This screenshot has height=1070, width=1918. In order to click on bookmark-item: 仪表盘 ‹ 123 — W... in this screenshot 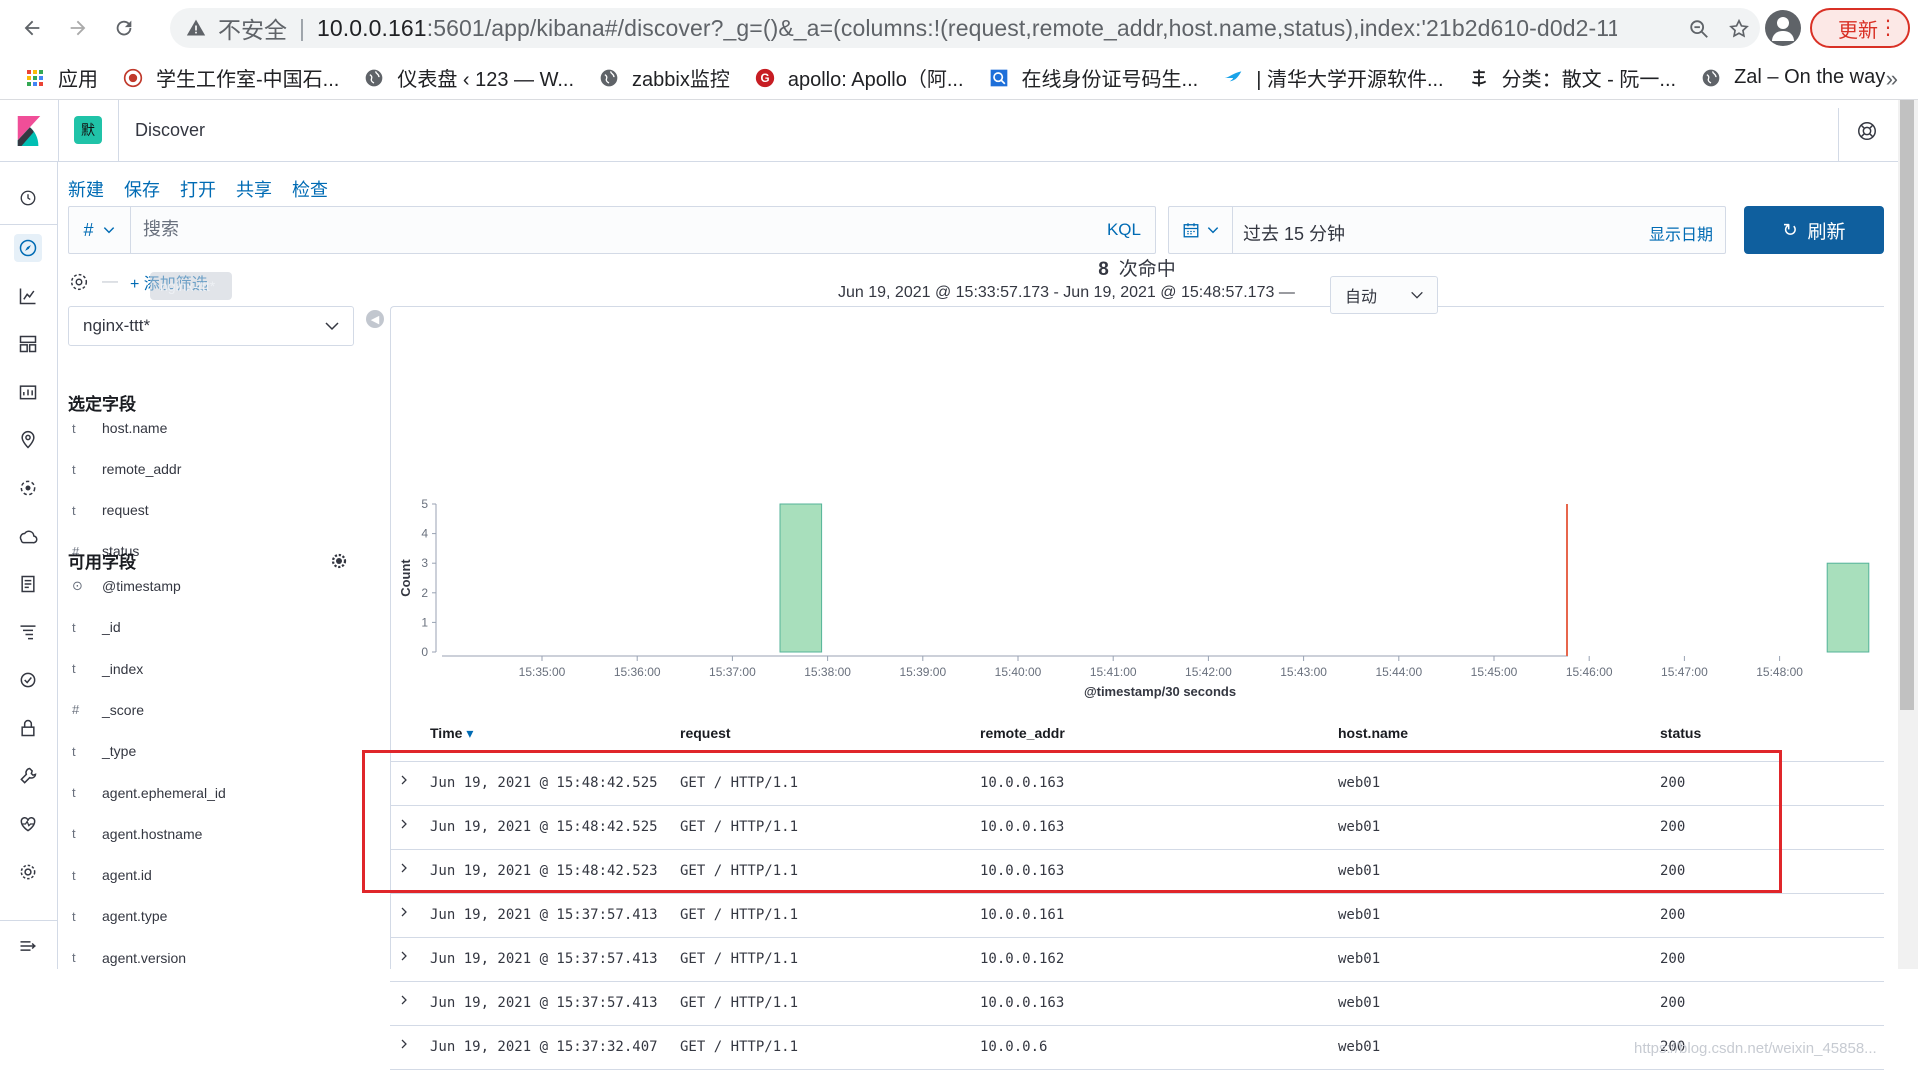, I will do `click(468, 77)`.